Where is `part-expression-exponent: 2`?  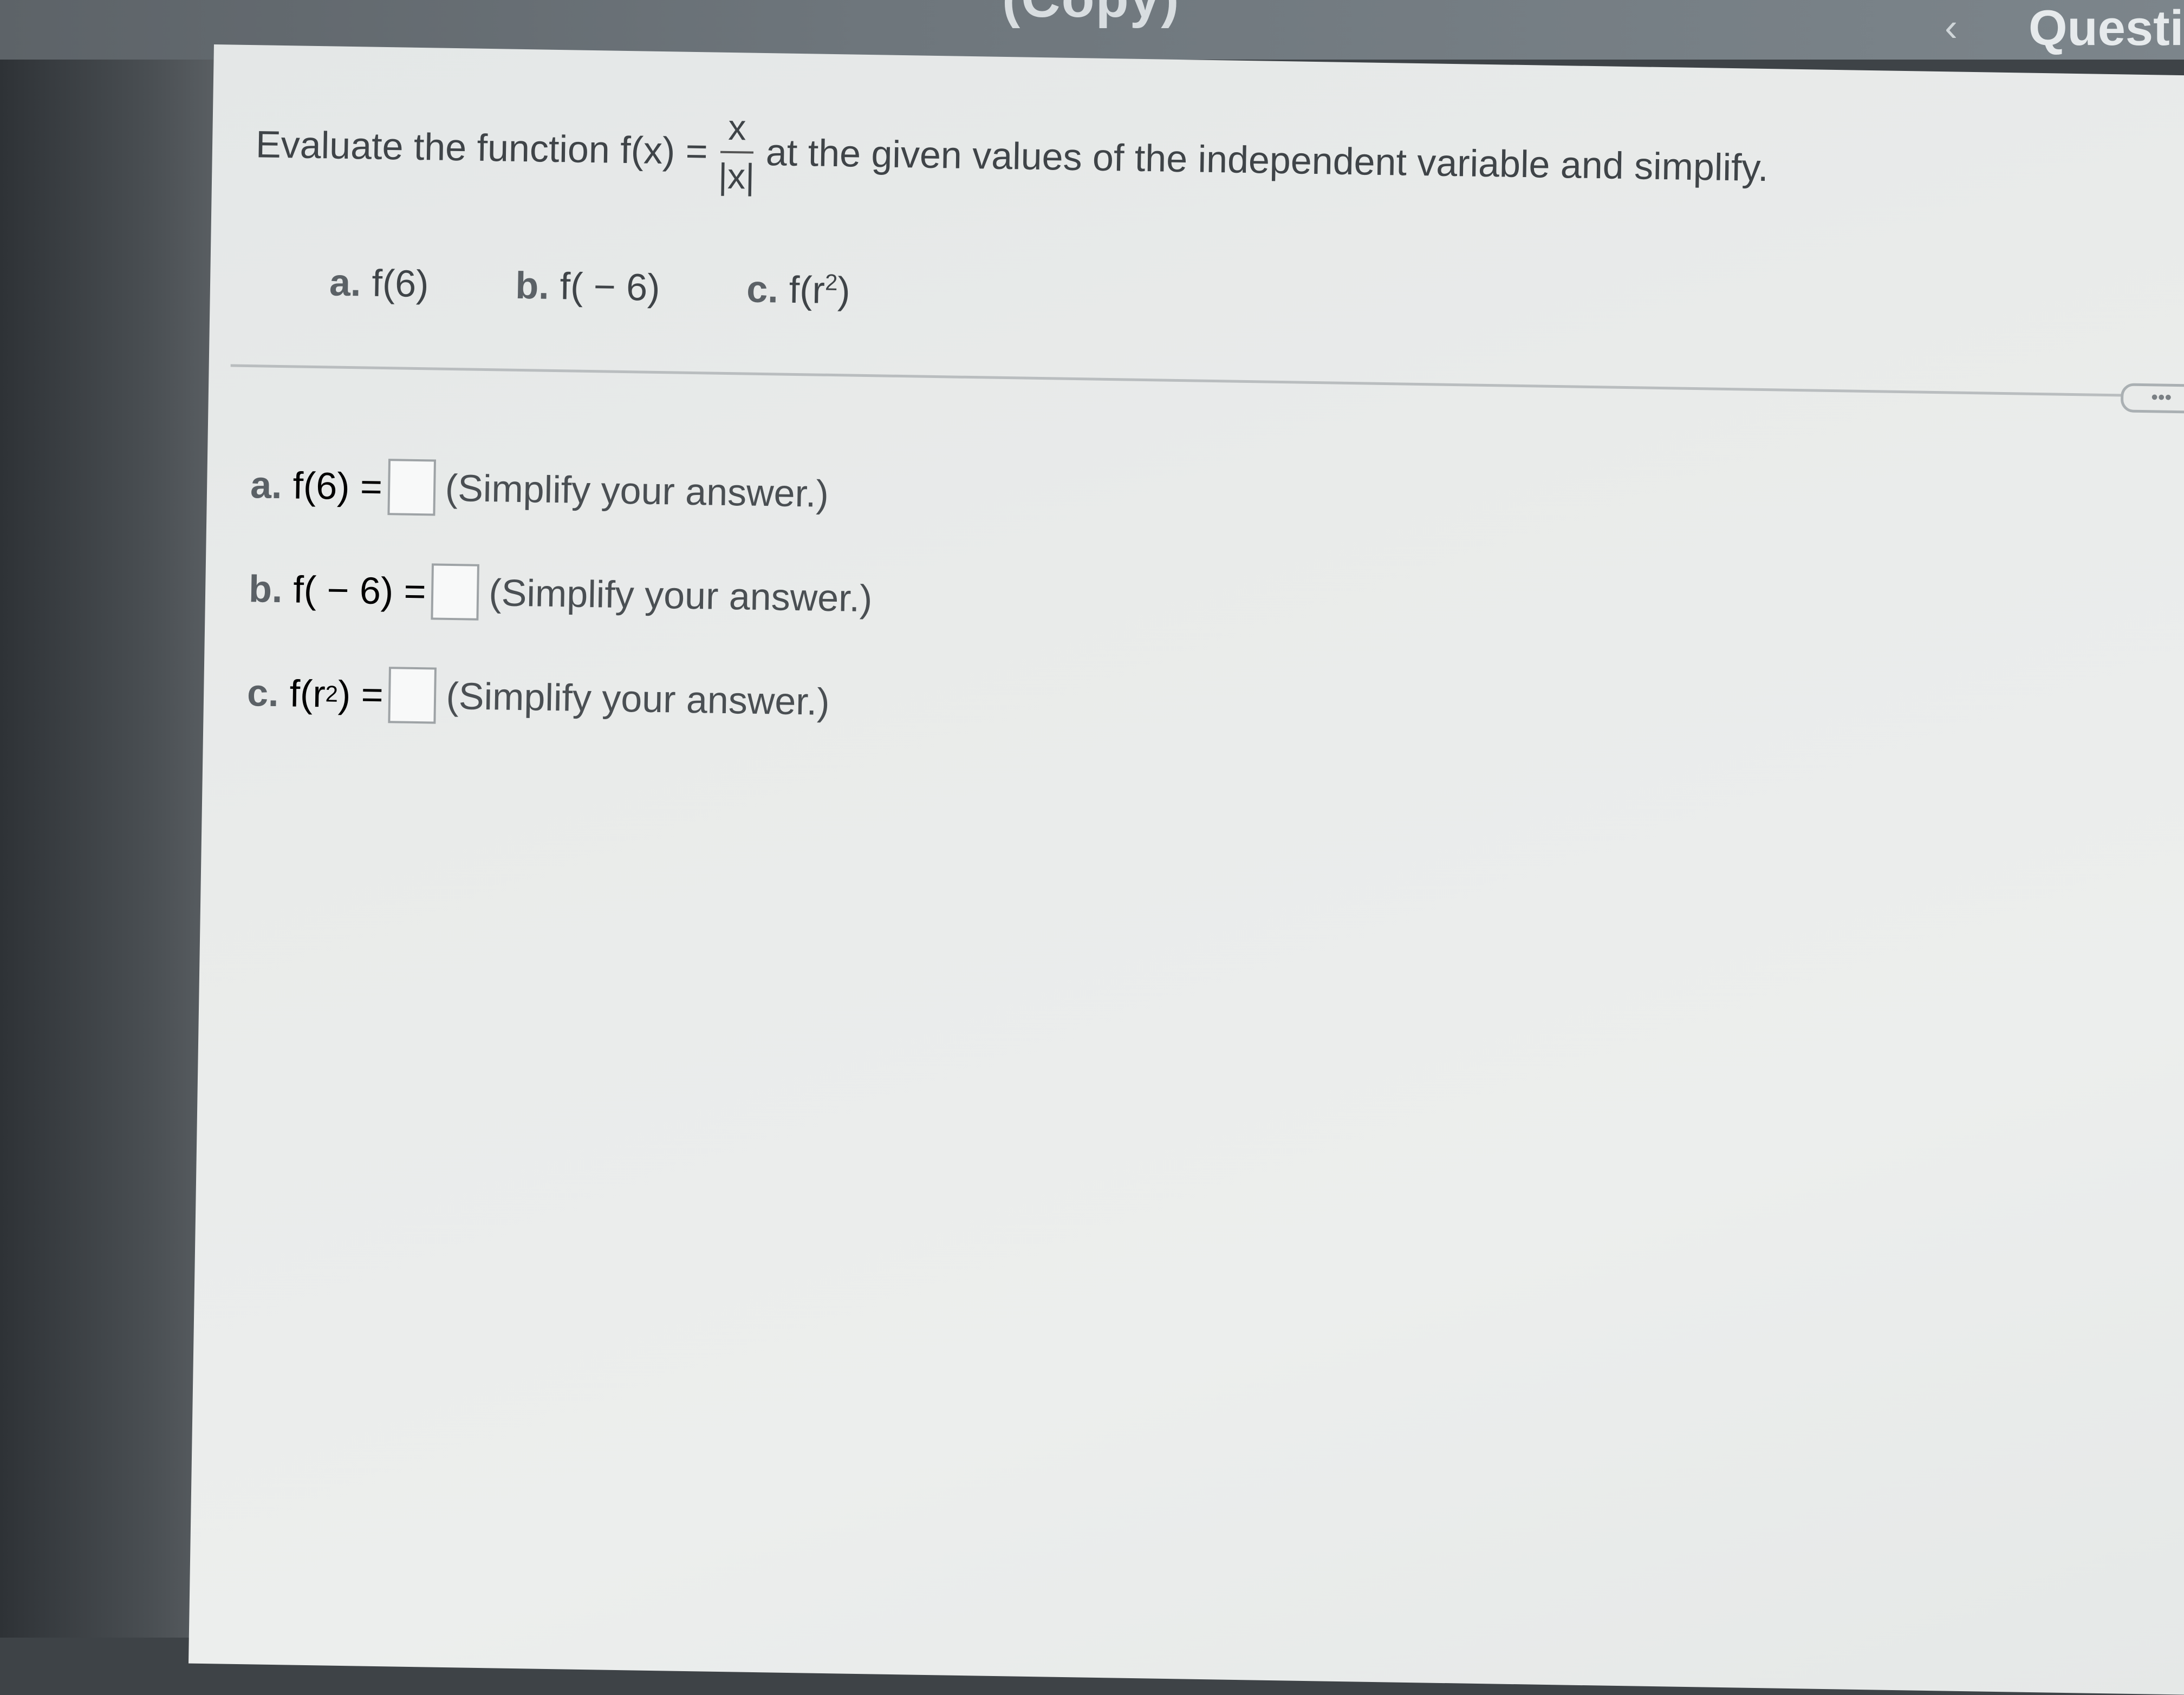 part-expression-exponent: 2 is located at coordinates (831, 282).